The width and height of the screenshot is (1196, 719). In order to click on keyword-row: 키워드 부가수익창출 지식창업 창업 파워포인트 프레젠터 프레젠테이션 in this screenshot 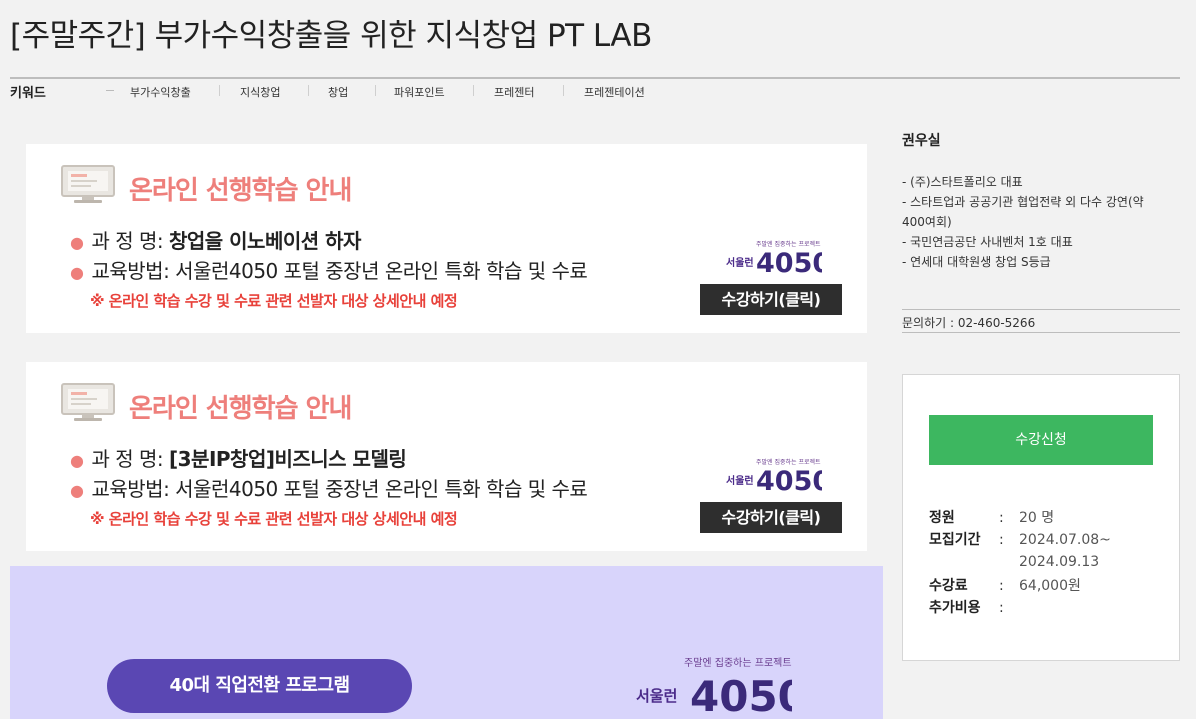, I will do `click(360, 91)`.